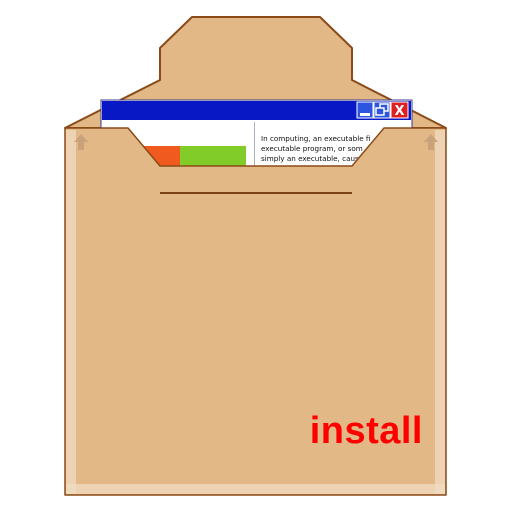  Describe the element at coordinates (365, 114) in the screenshot. I see `minimize-icon` at that location.